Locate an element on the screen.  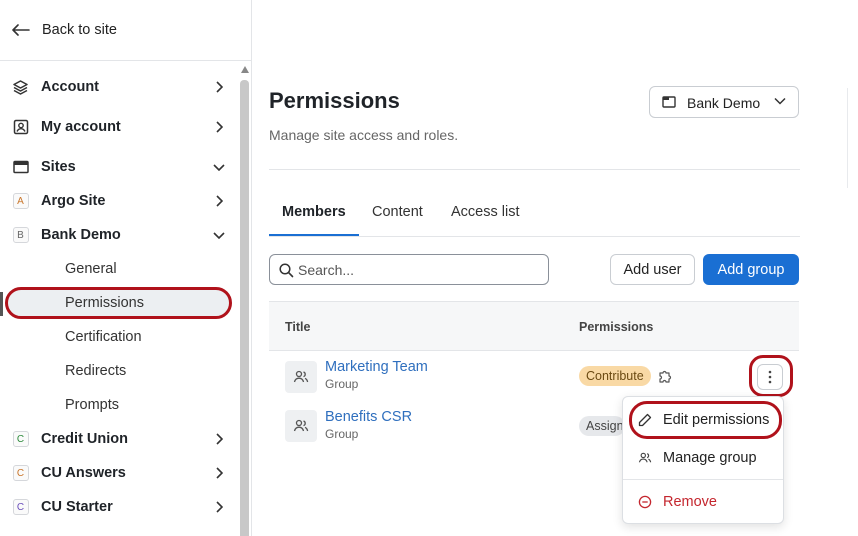
header-divider is located at coordinates (534, 169).